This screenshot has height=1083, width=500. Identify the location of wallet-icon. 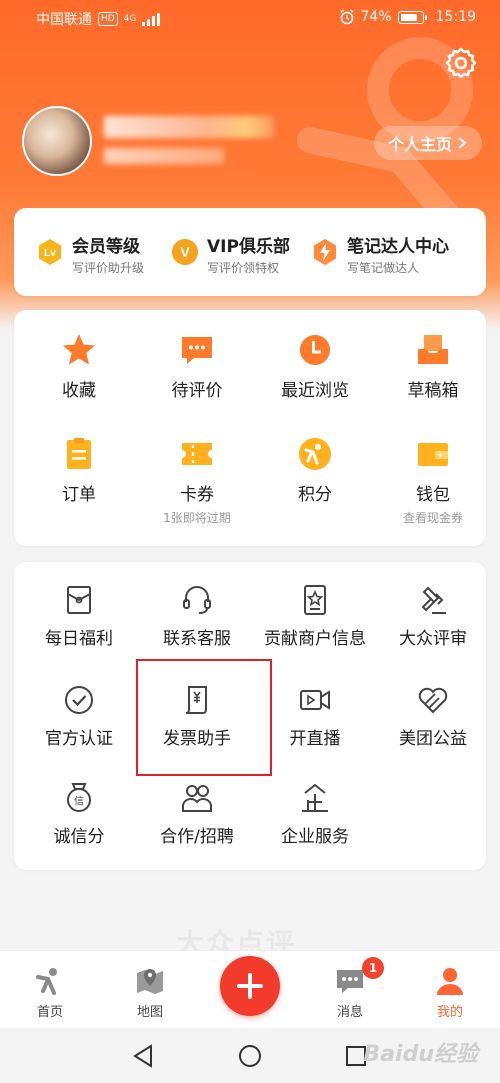
(433, 454).